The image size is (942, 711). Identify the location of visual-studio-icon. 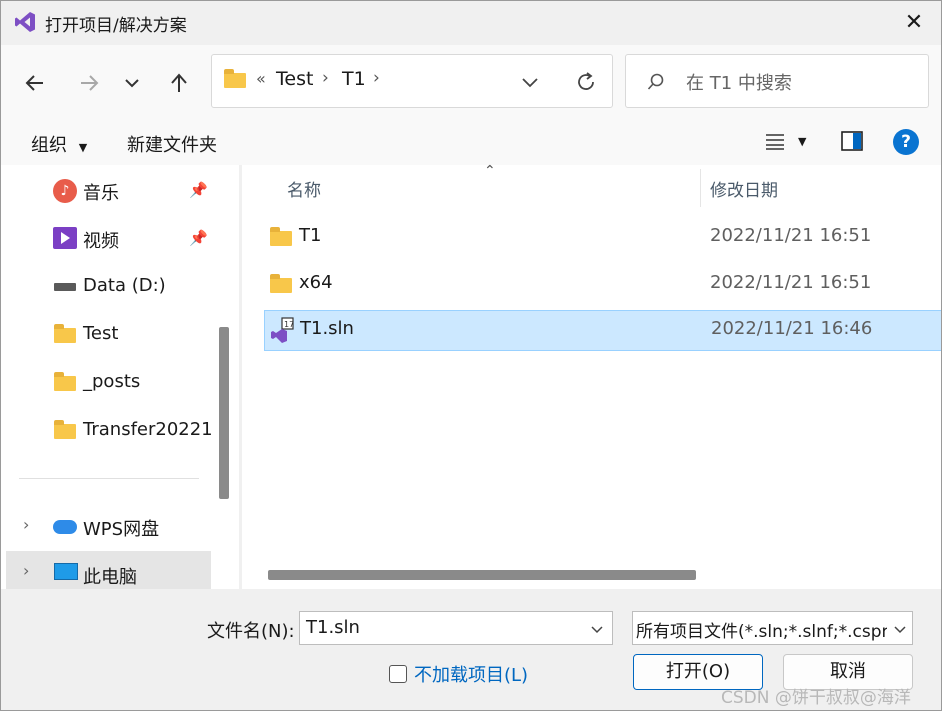
(25, 22).